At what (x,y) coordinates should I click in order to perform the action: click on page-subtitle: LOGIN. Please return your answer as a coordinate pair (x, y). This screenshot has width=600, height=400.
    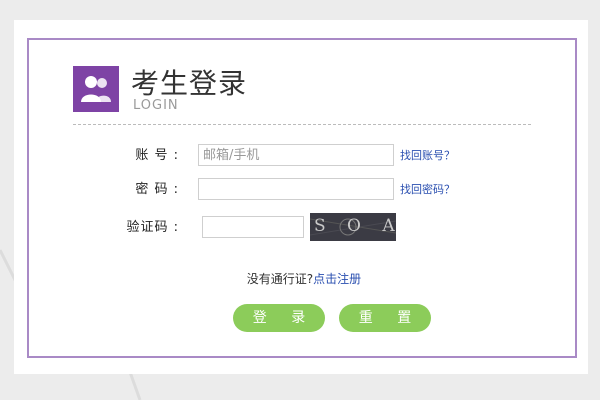
    Looking at the image, I should click on (156, 105).